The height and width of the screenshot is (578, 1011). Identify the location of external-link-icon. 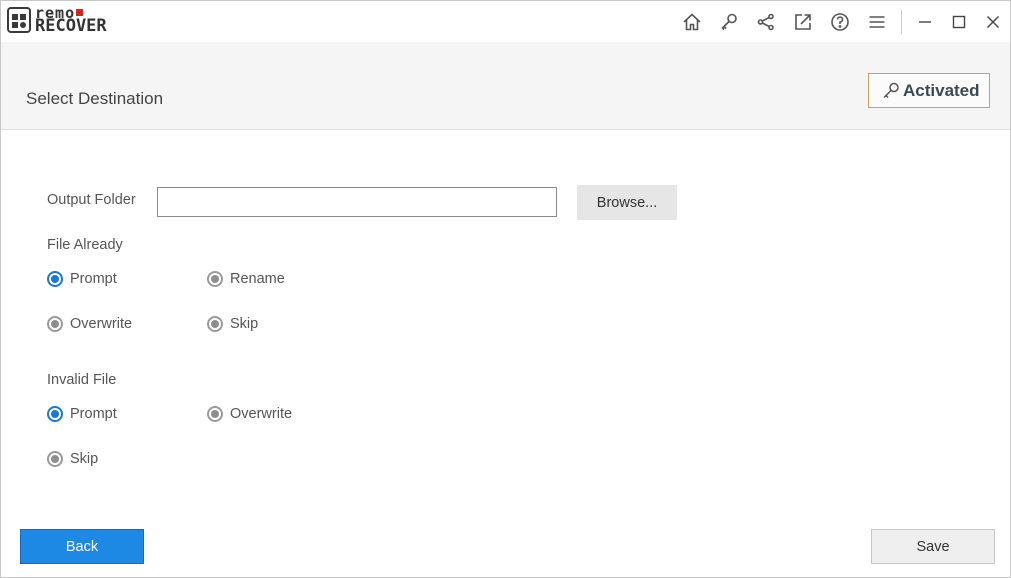
(802, 21).